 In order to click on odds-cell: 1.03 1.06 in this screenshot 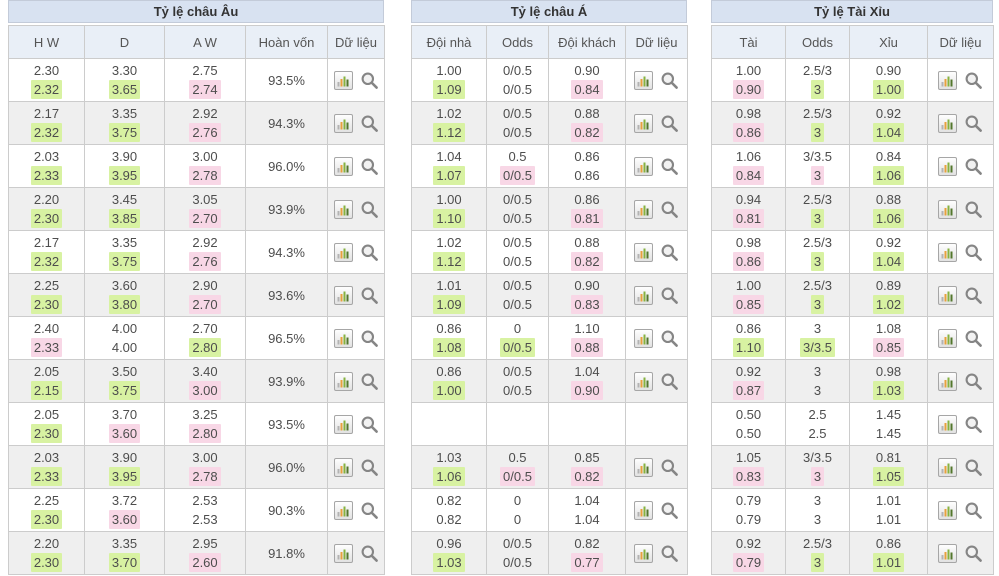, I will do `click(449, 467)`.